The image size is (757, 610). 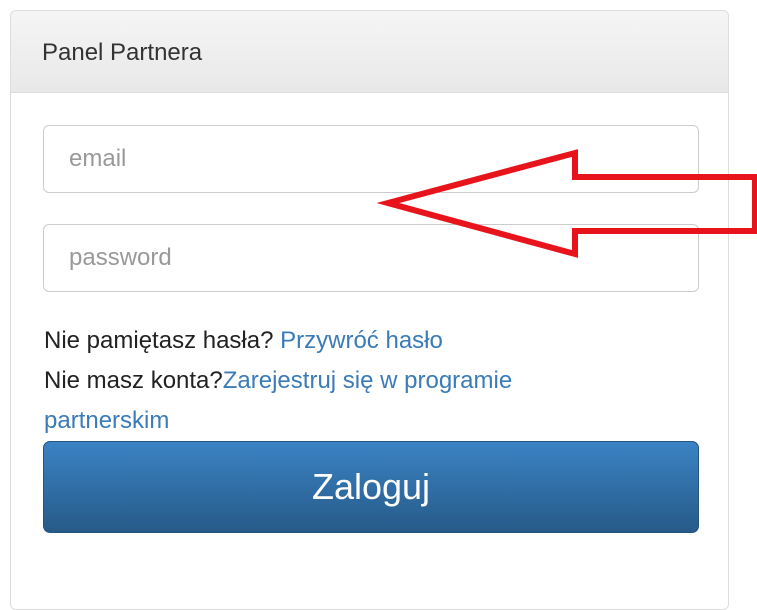 What do you see at coordinates (106, 420) in the screenshot?
I see `register-link-continuation: partnerskim` at bounding box center [106, 420].